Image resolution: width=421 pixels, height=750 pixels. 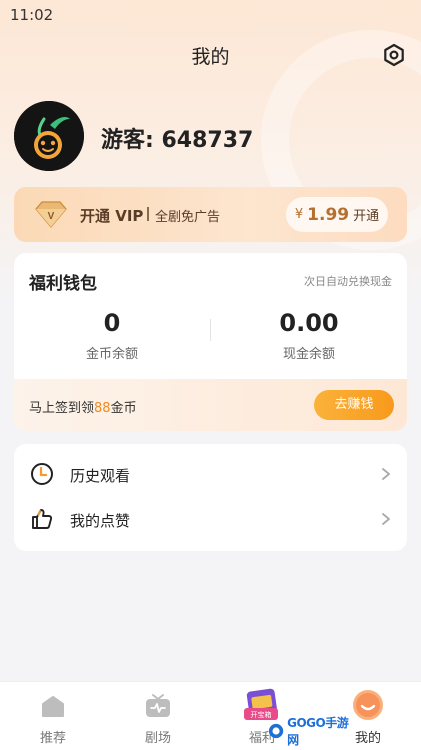 What do you see at coordinates (42, 474) in the screenshot?
I see `clock-icon` at bounding box center [42, 474].